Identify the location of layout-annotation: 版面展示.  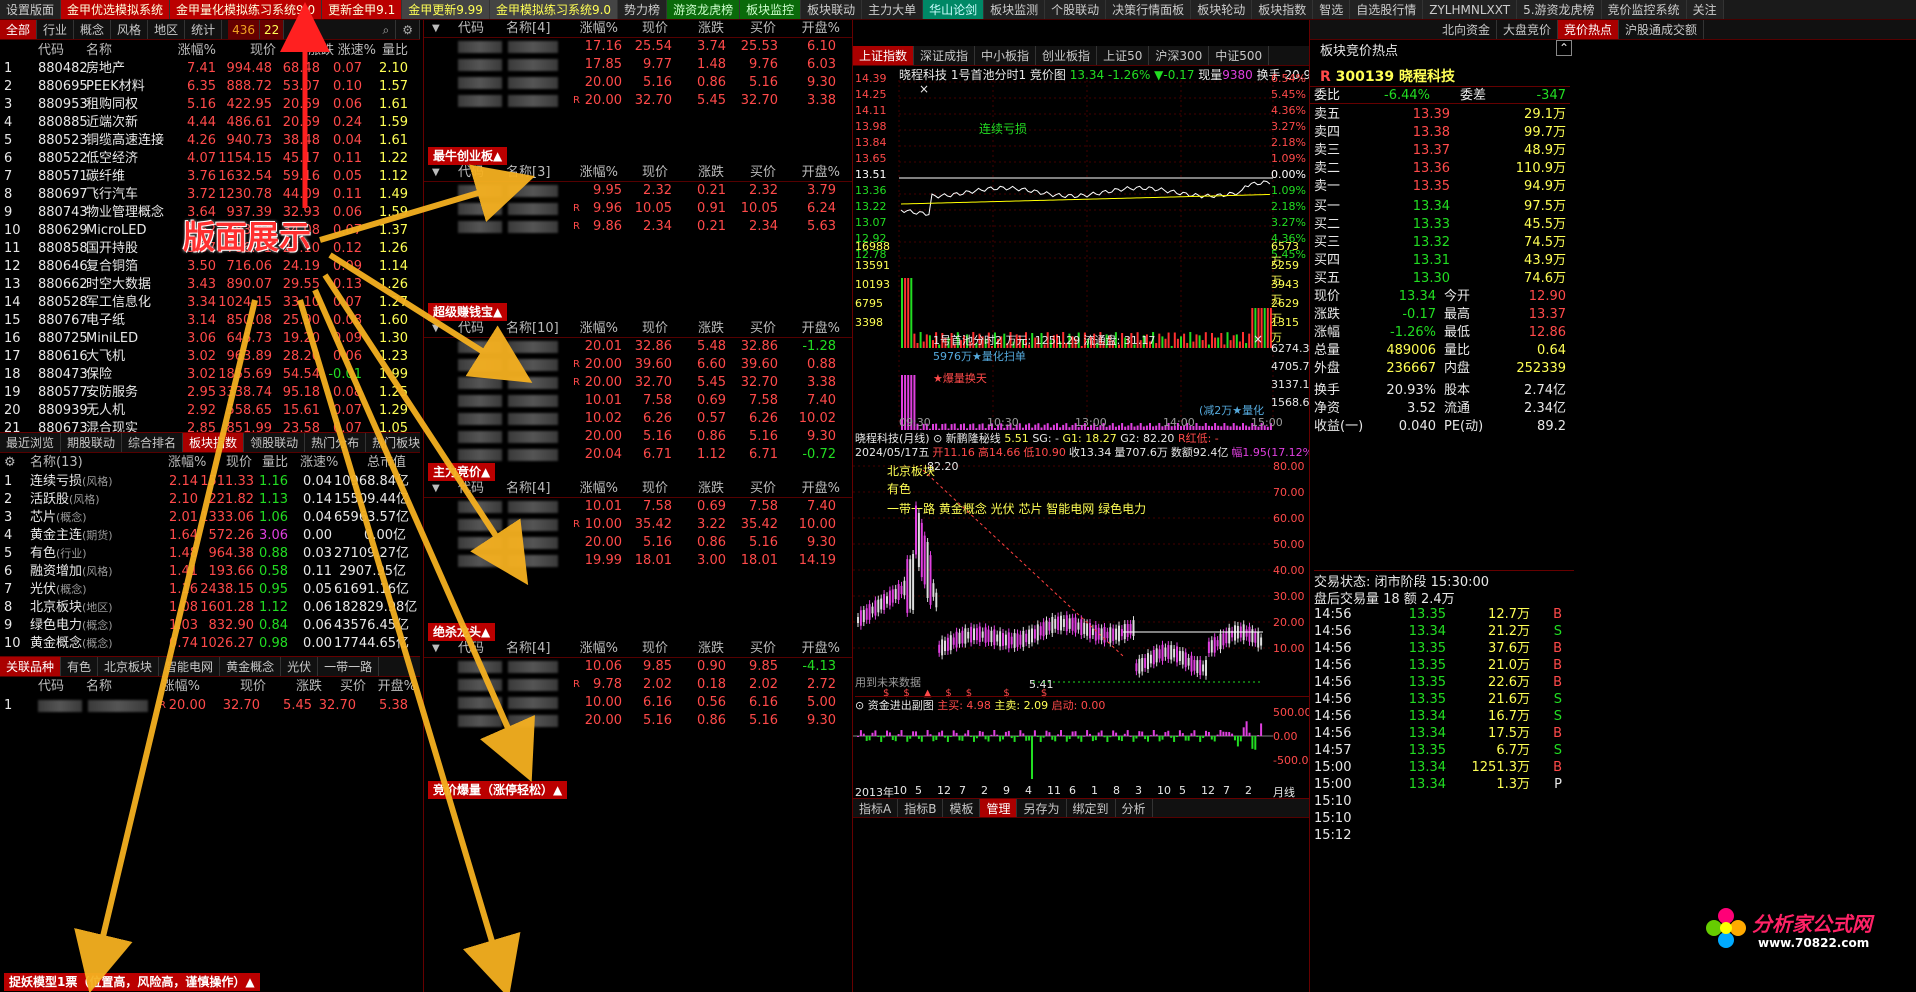
(247, 237).